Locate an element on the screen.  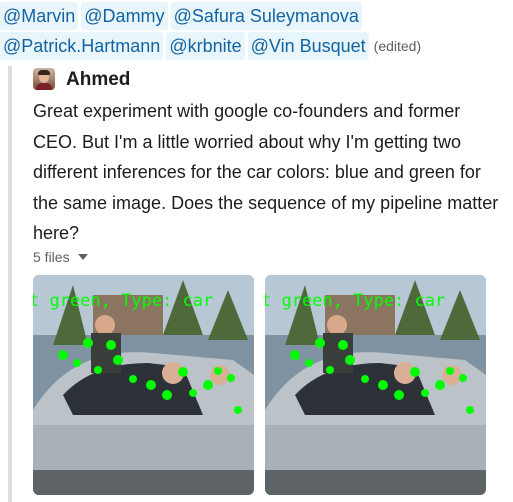
avatar is located at coordinates (44, 79).